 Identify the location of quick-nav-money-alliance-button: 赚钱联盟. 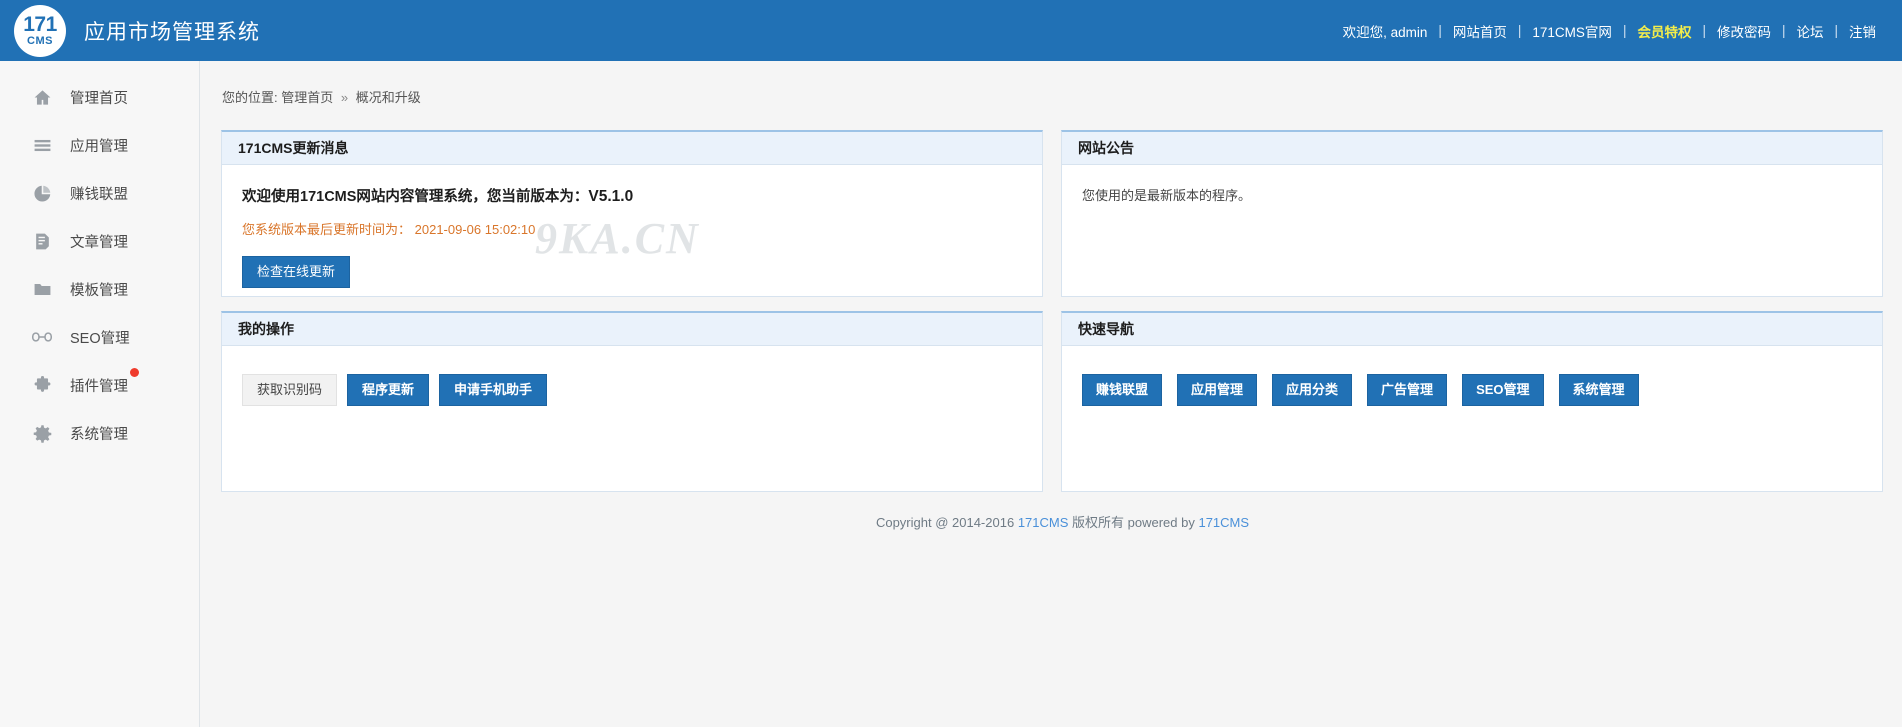
(1122, 390).